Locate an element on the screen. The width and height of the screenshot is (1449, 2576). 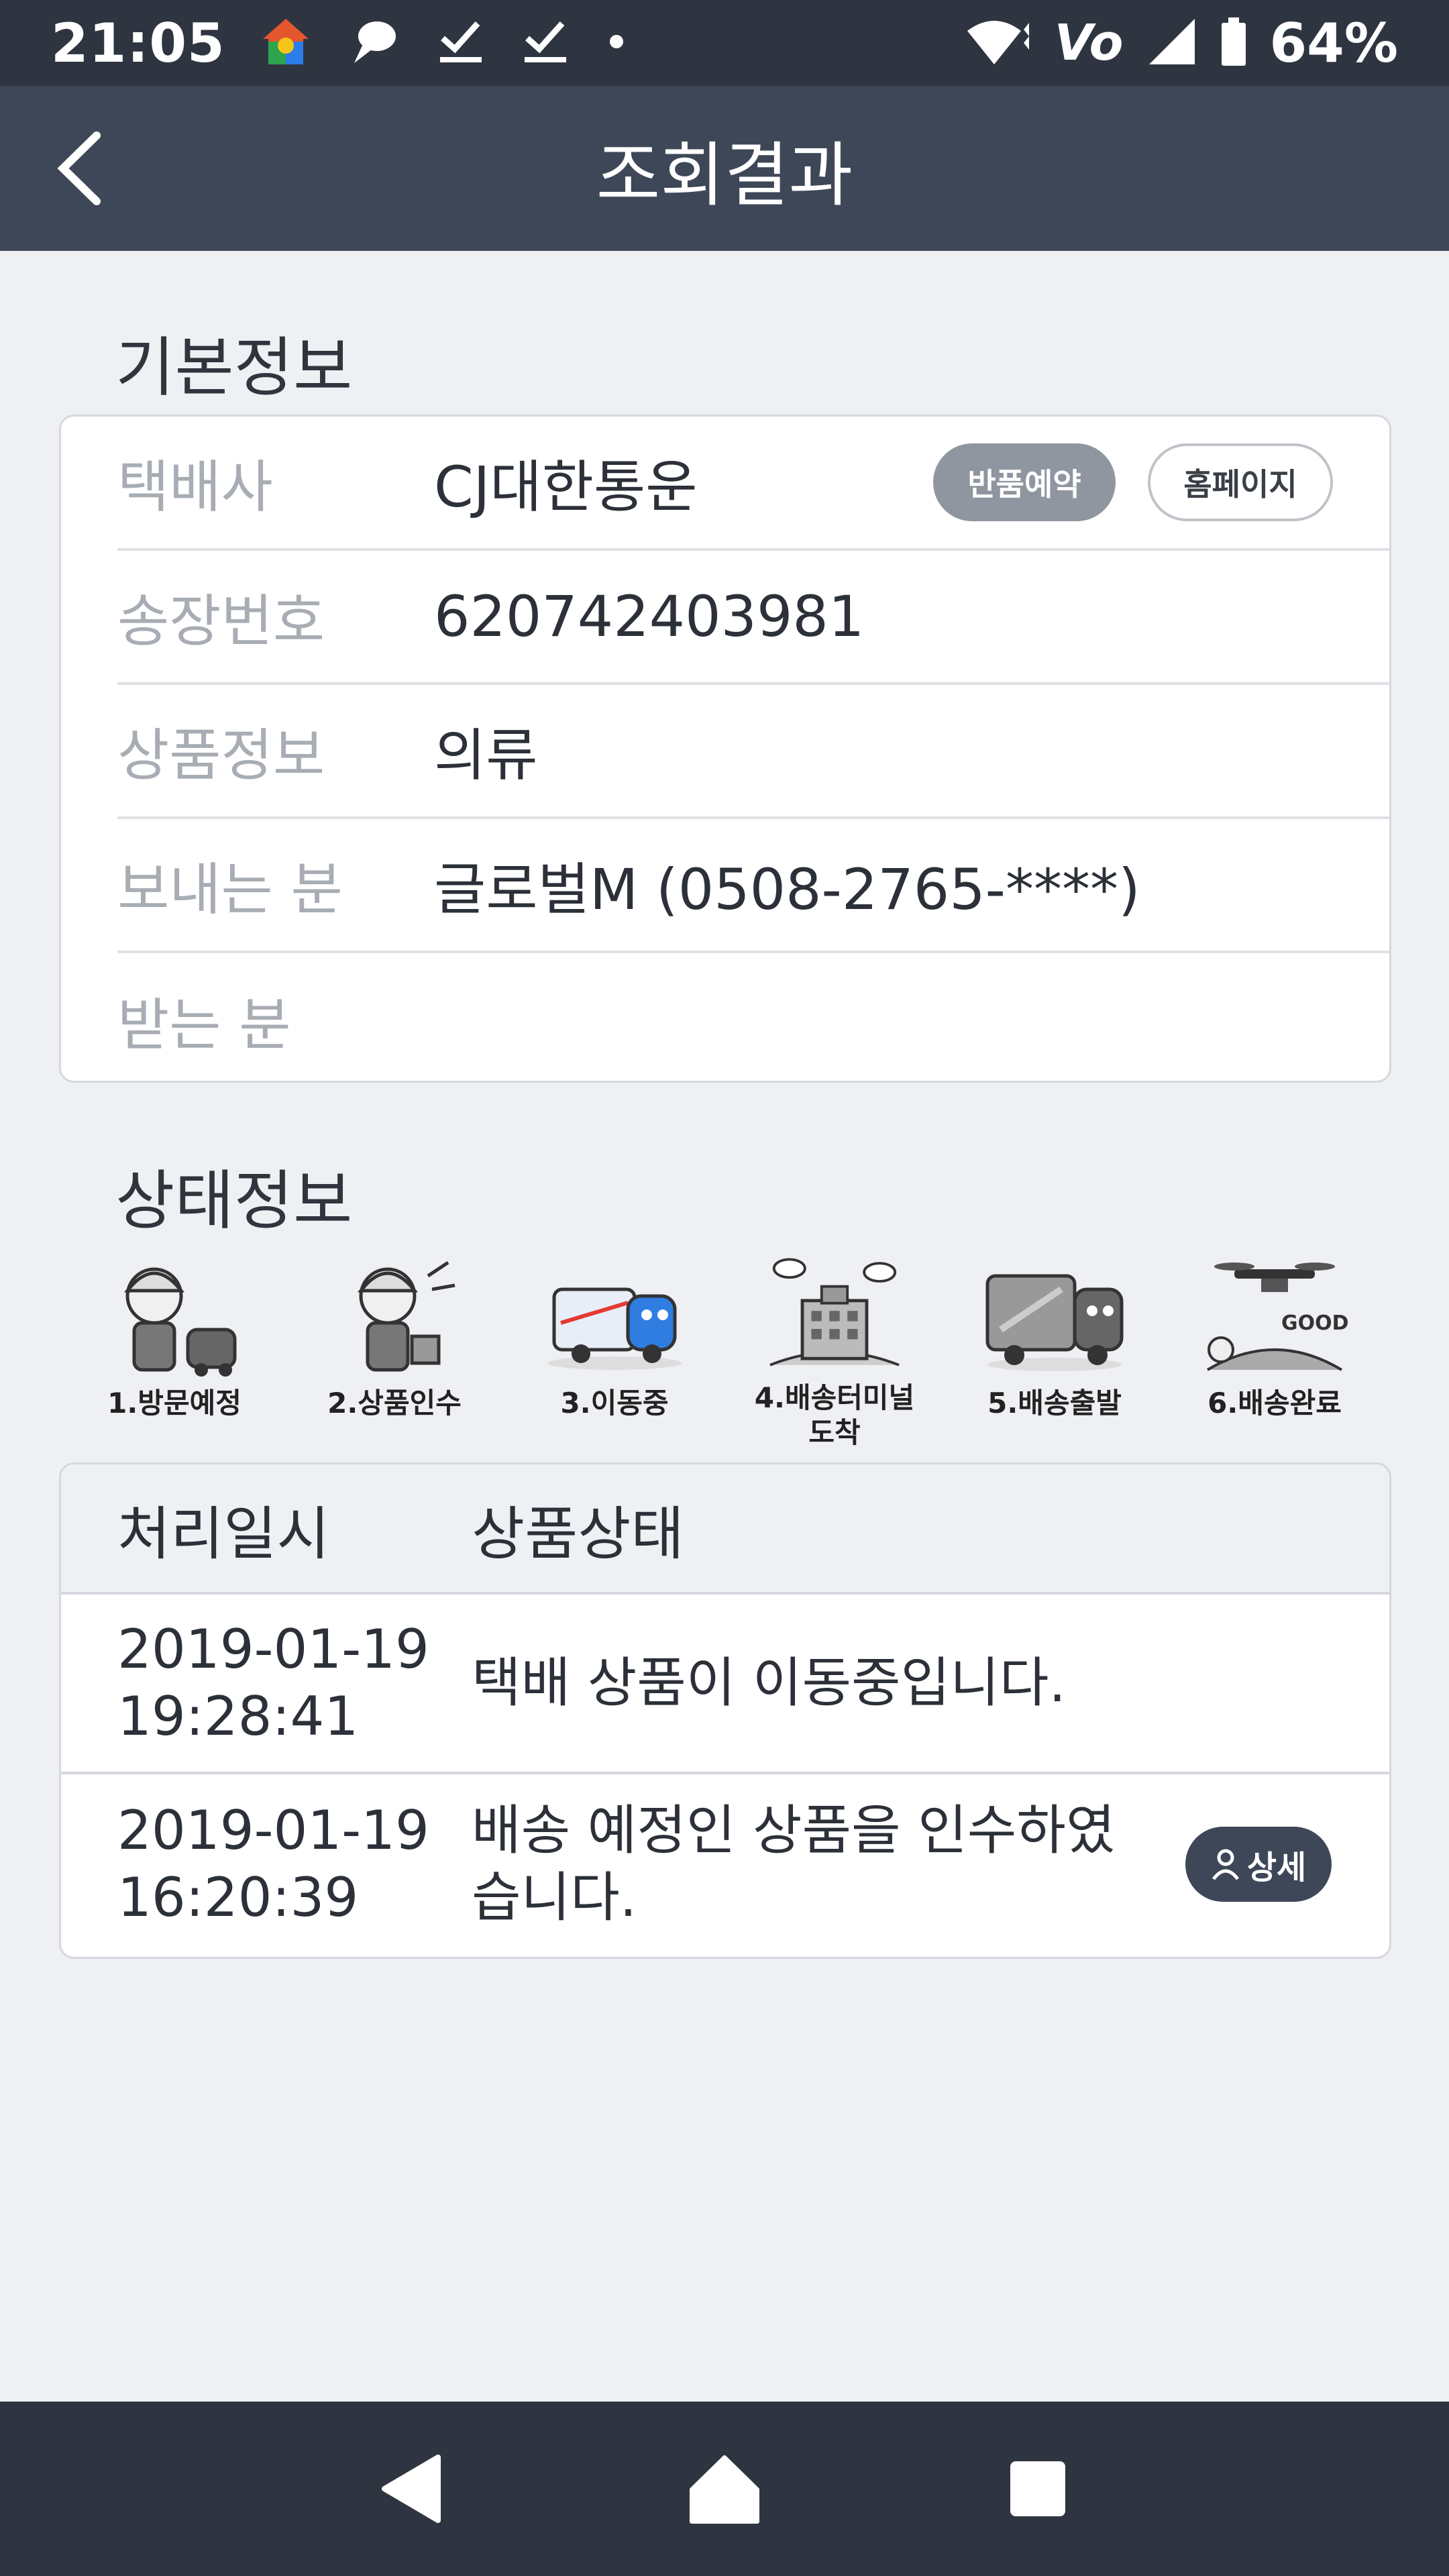
step-pickup: 2.상품인수 is located at coordinates (394, 1349).